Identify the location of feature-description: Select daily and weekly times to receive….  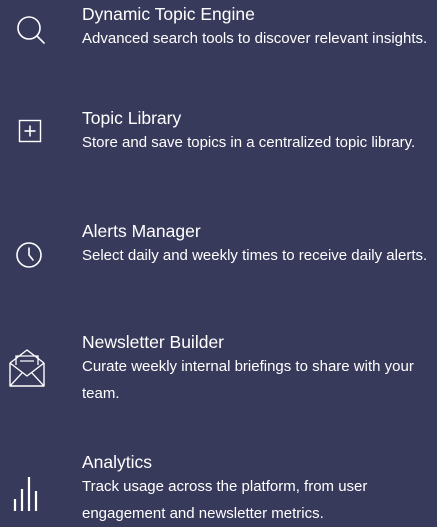
(255, 255).